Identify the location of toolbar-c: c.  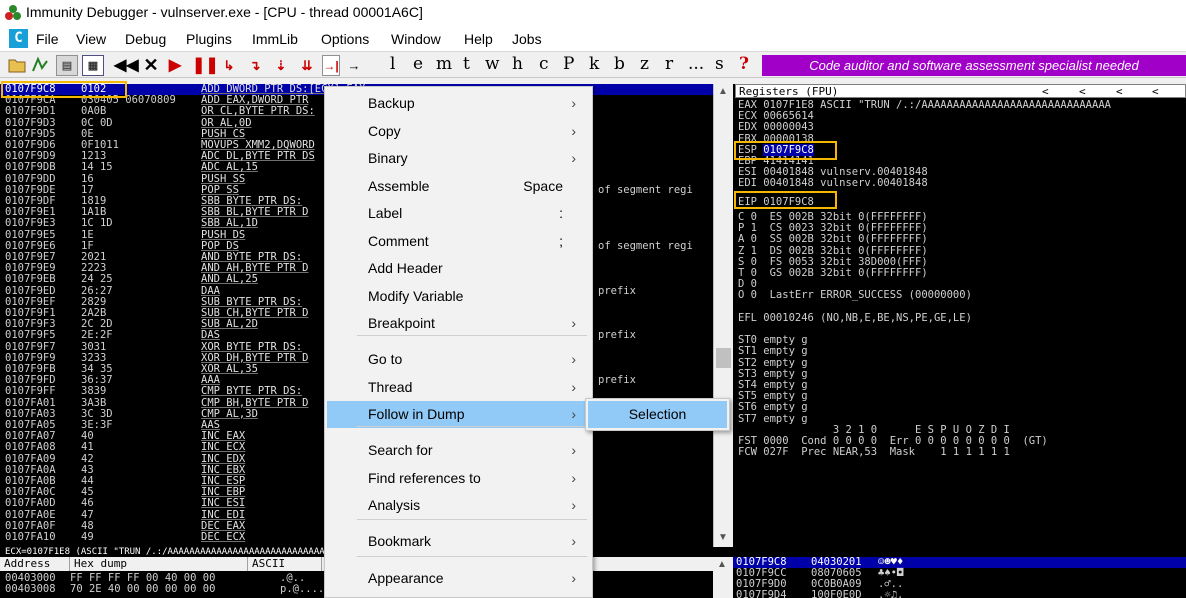
(544, 64).